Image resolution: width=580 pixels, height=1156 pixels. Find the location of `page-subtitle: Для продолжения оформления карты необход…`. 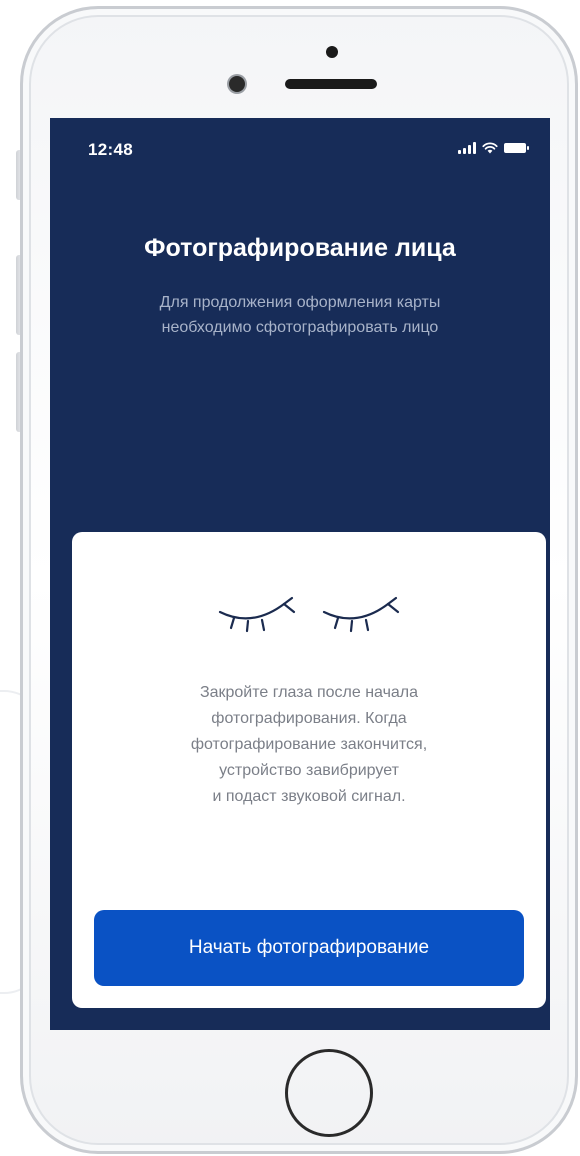

page-subtitle: Для продолжения оформления карты необход… is located at coordinates (300, 315).